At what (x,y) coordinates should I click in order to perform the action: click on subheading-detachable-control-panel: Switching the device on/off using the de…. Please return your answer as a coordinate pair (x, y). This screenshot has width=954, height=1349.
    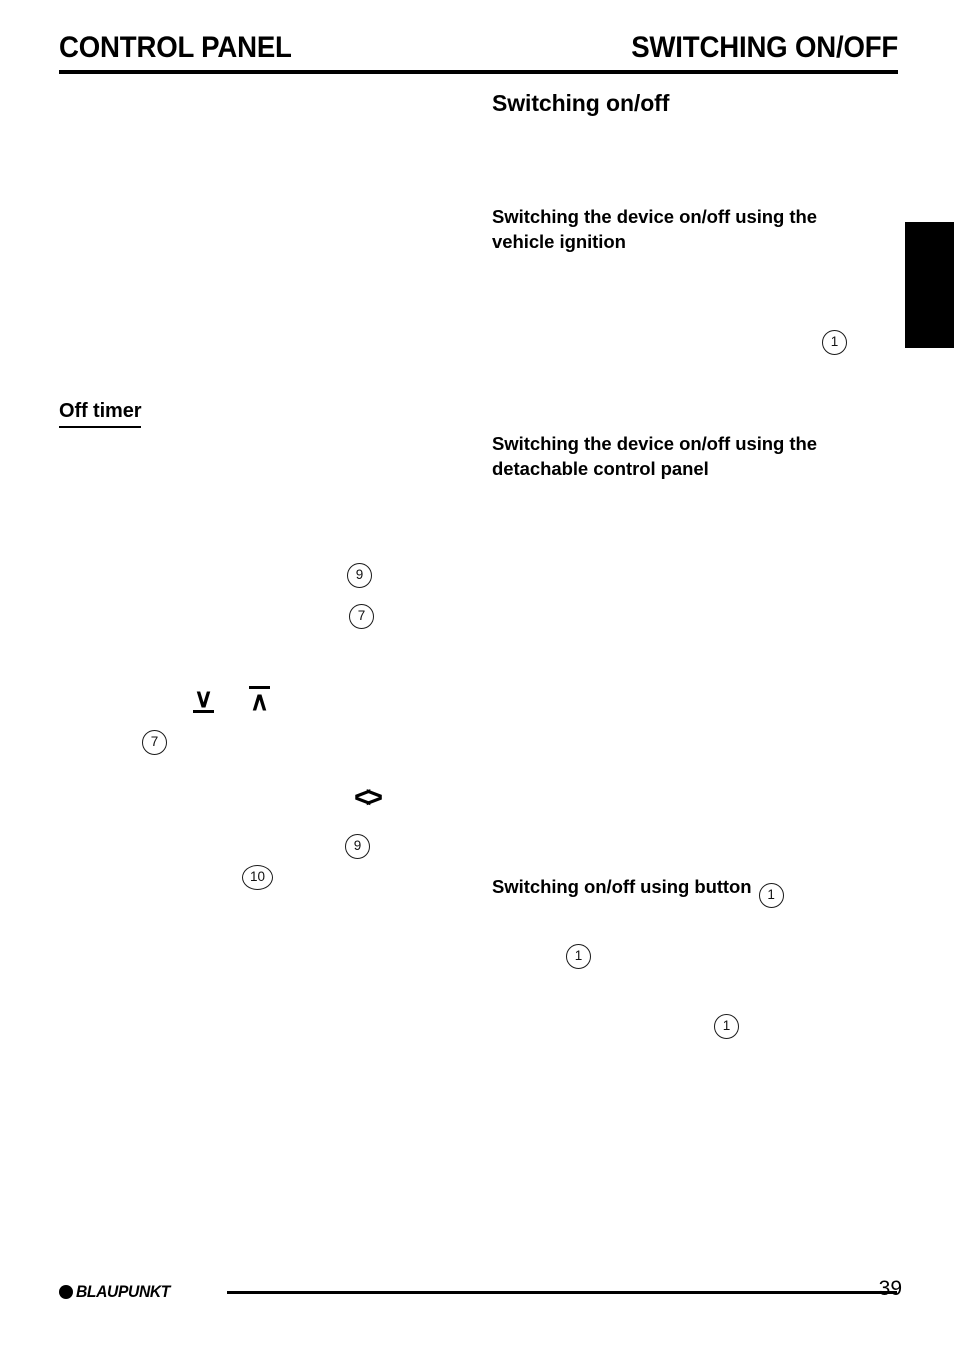
    Looking at the image, I should click on (654, 456).